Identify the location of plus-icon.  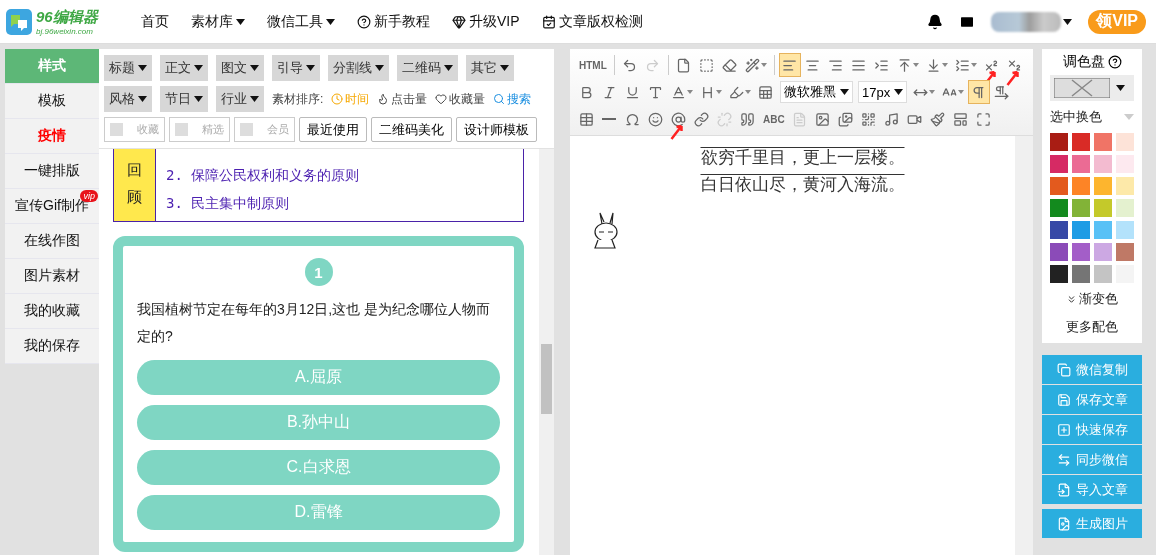
(1063, 429).